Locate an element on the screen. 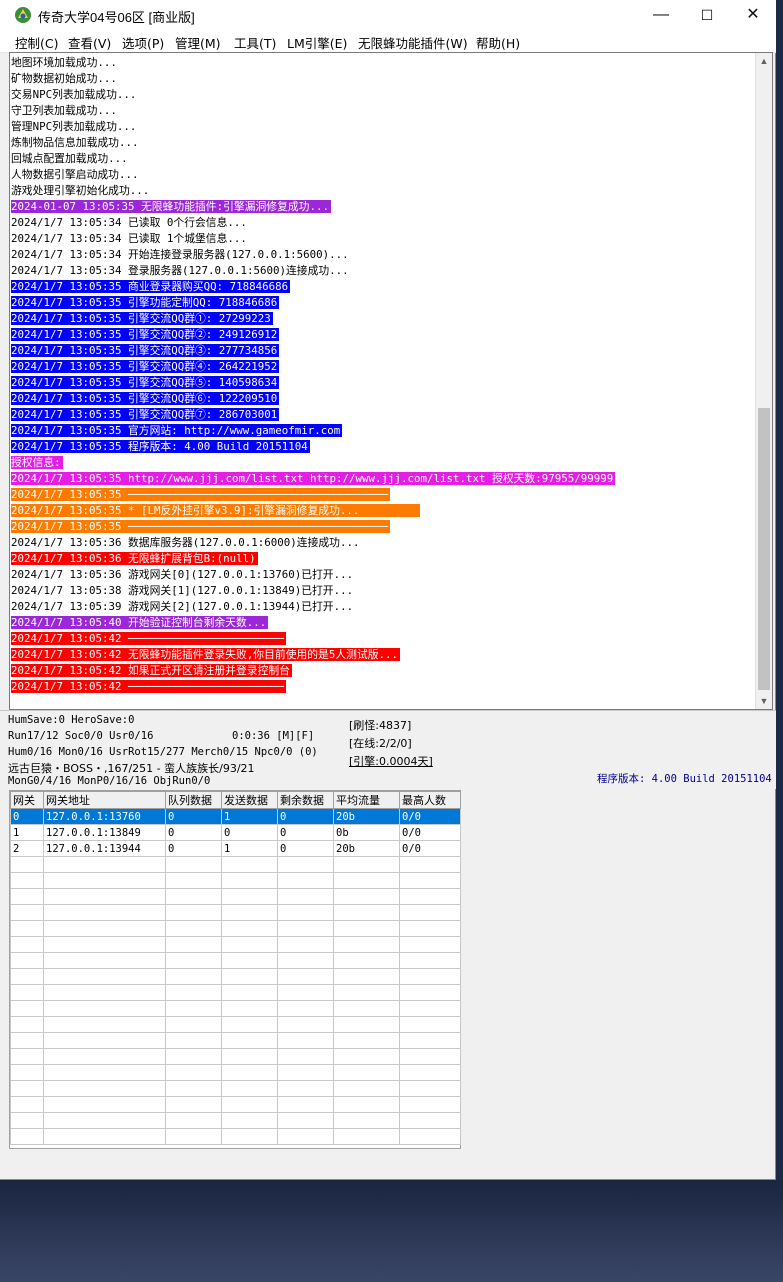  menu-manage: 管理(M) is located at coordinates (198, 42).